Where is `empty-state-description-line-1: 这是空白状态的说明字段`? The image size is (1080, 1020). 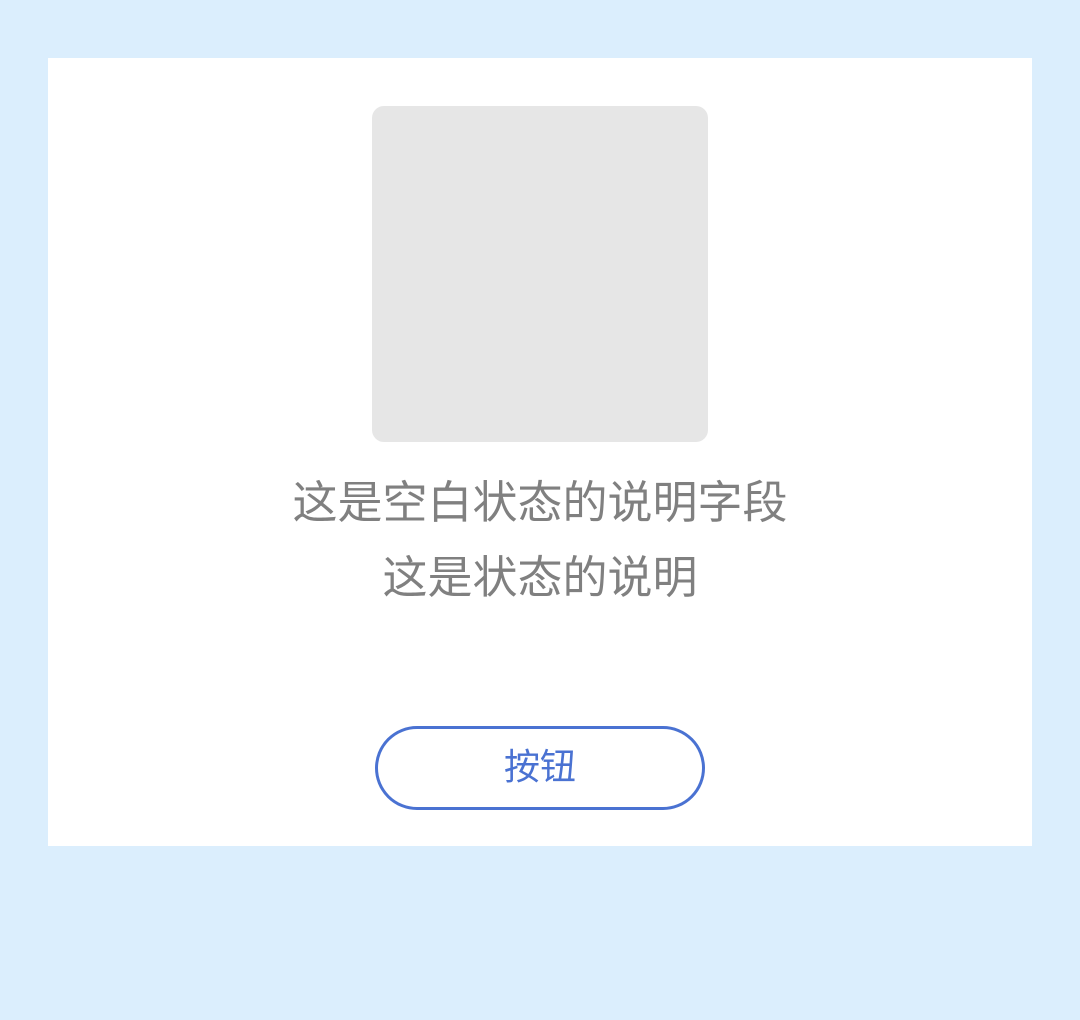 empty-state-description-line-1: 这是空白状态的说明字段 is located at coordinates (540, 502).